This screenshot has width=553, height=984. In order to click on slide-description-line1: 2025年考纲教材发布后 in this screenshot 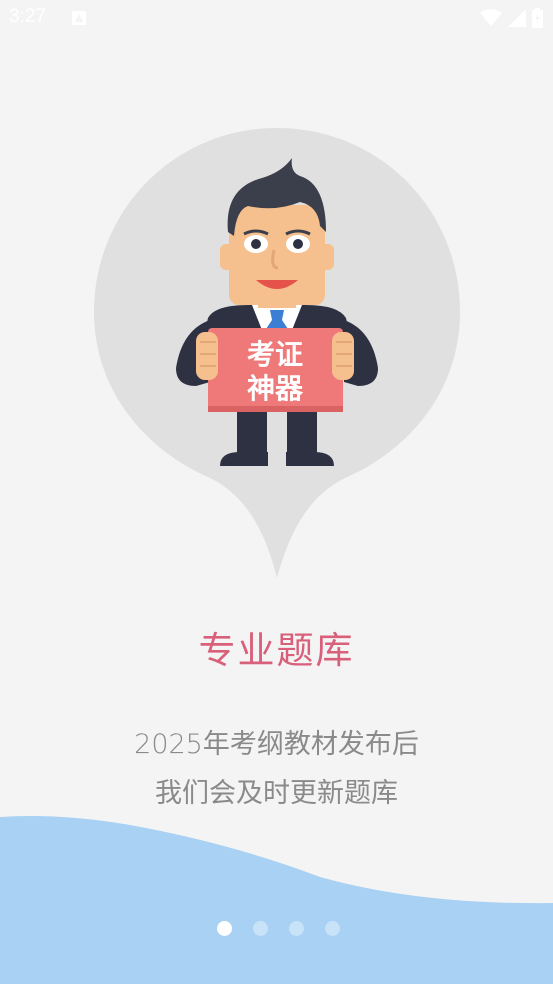, I will do `click(276, 744)`.